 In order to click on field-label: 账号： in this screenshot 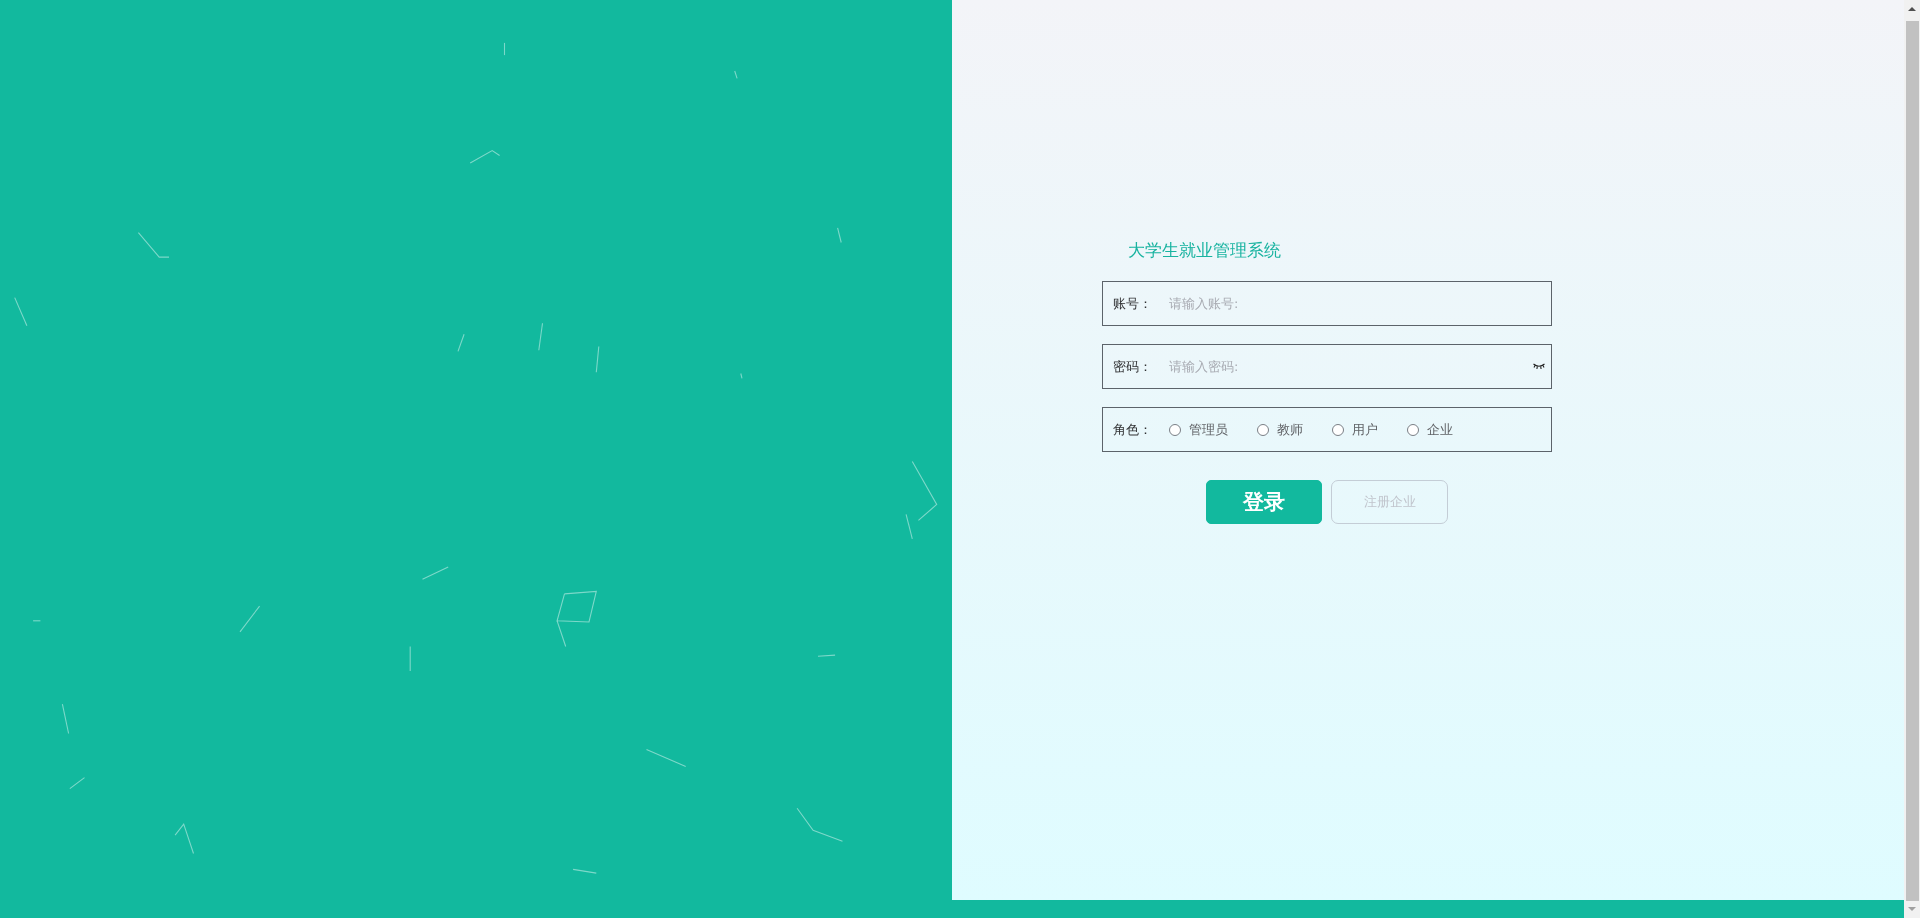, I will do `click(1133, 303)`.